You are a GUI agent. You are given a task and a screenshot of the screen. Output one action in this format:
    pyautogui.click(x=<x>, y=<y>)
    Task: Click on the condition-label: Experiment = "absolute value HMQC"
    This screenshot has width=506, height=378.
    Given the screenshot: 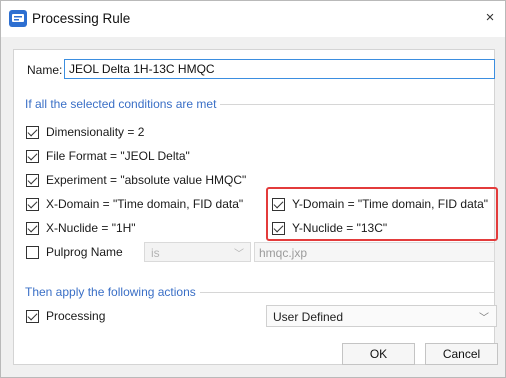 What is the action you would take?
    pyautogui.click(x=146, y=180)
    